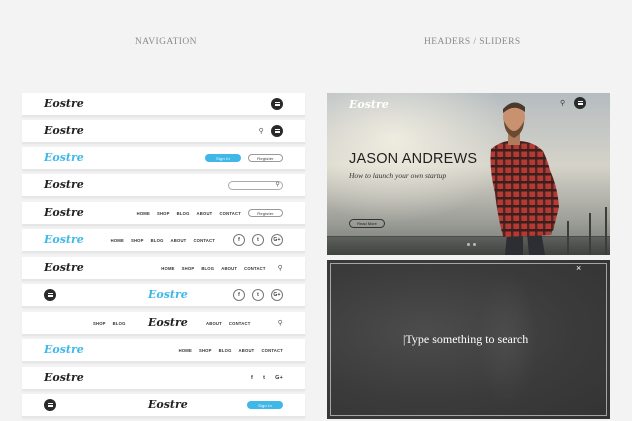 The height and width of the screenshot is (421, 632). Describe the element at coordinates (578, 268) in the screenshot. I see `close-icon: ×` at that location.